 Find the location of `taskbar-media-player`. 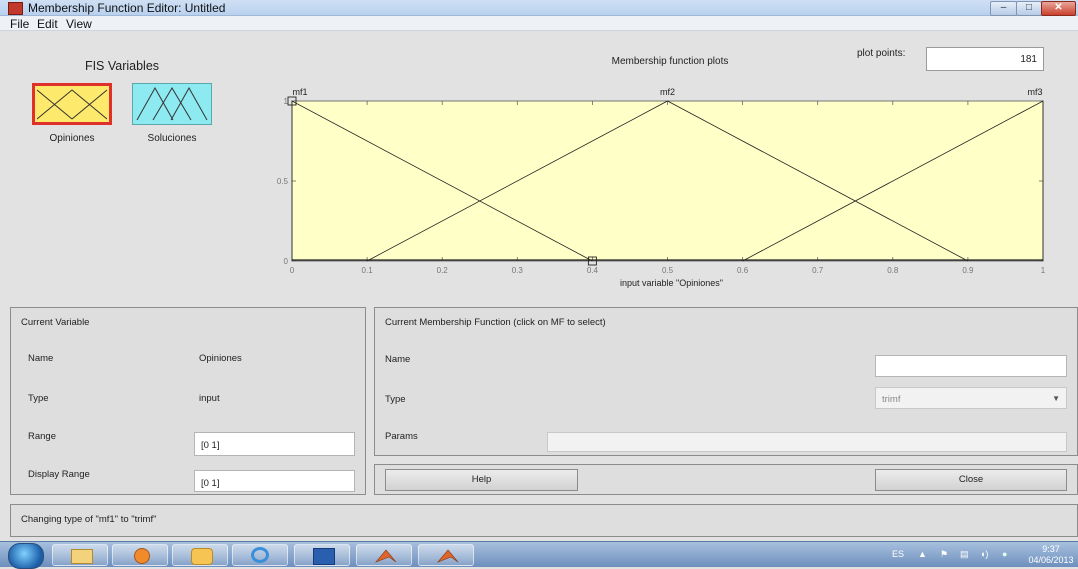

taskbar-media-player is located at coordinates (140, 555).